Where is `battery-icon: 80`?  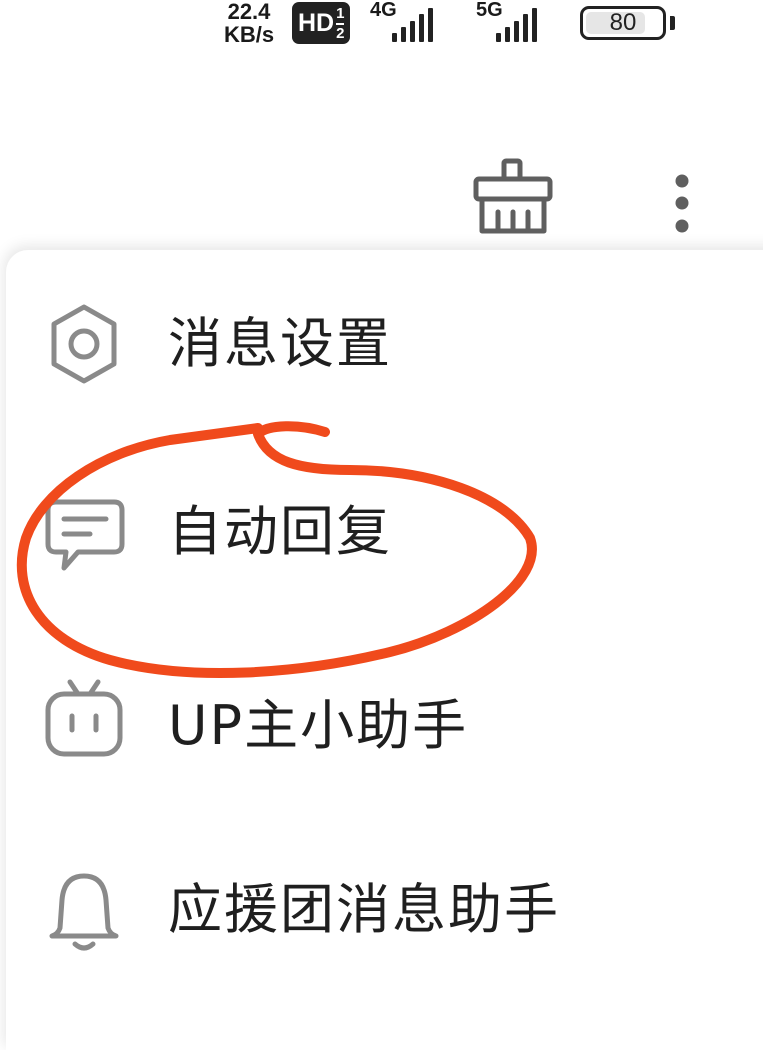 battery-icon: 80 is located at coordinates (623, 23).